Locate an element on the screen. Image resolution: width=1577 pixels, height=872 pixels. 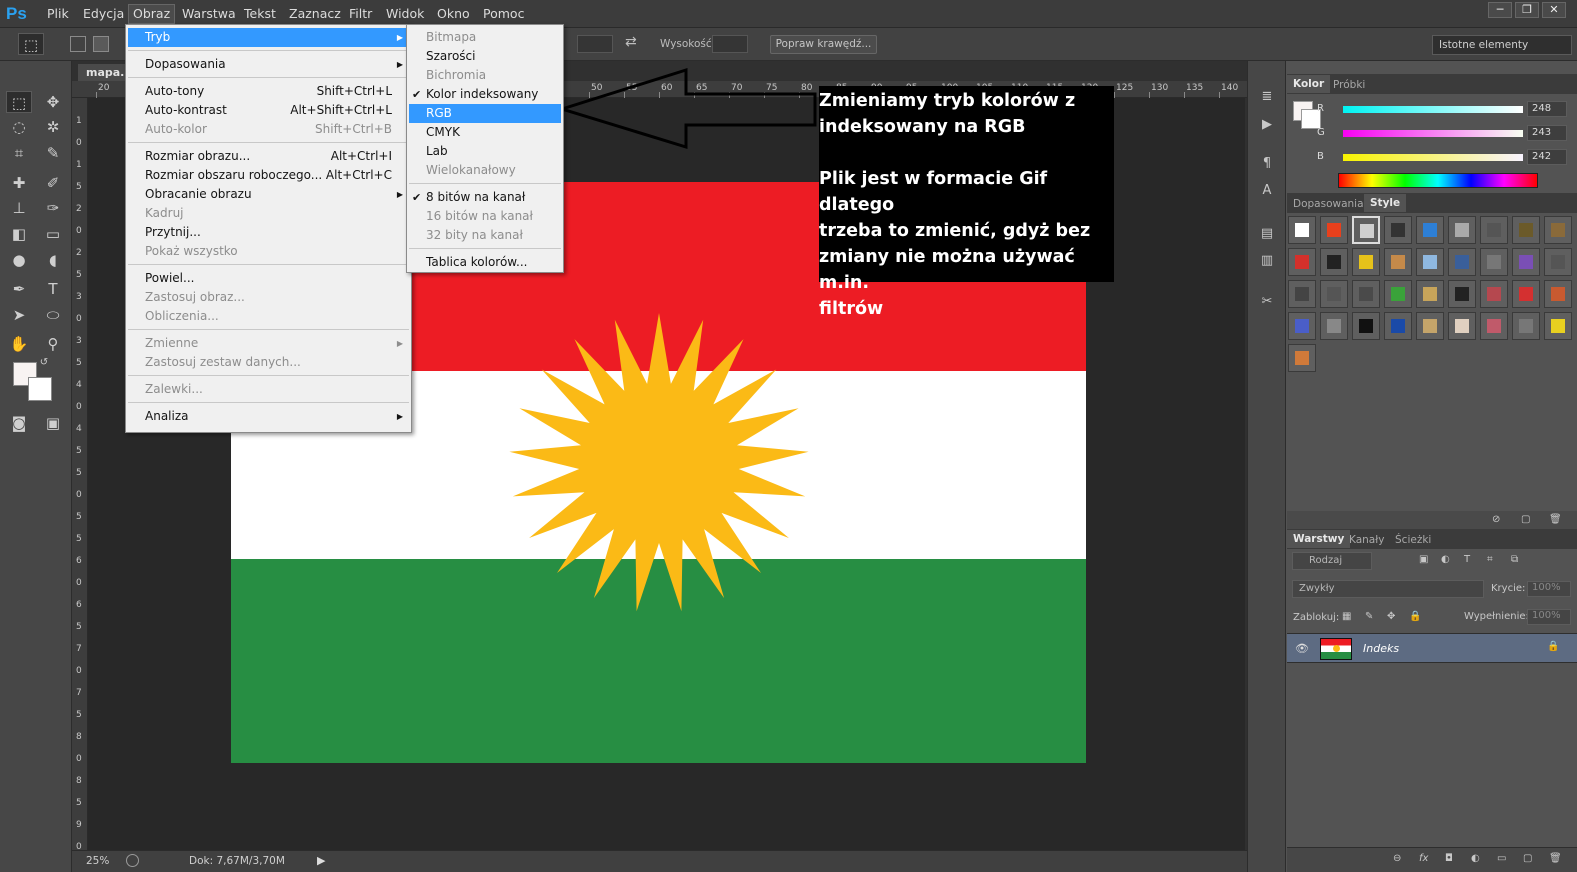
menu-tekst: Tekst is located at coordinates (260, 14).